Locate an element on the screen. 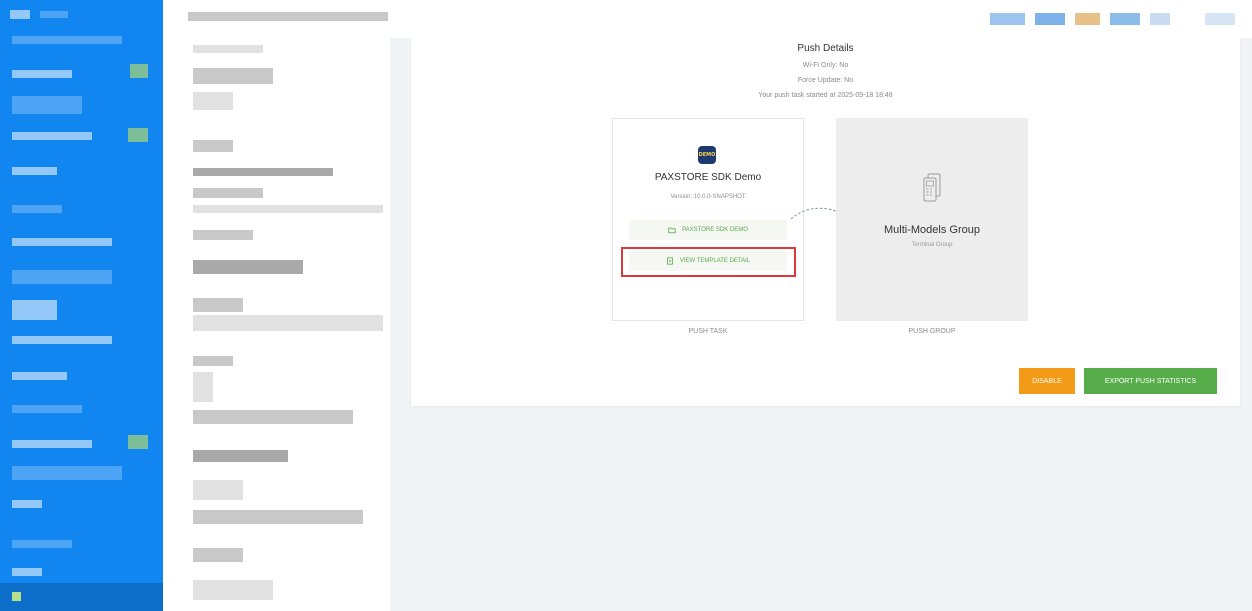 The width and height of the screenshot is (1252, 611). collapse-icon is located at coordinates (16, 596).